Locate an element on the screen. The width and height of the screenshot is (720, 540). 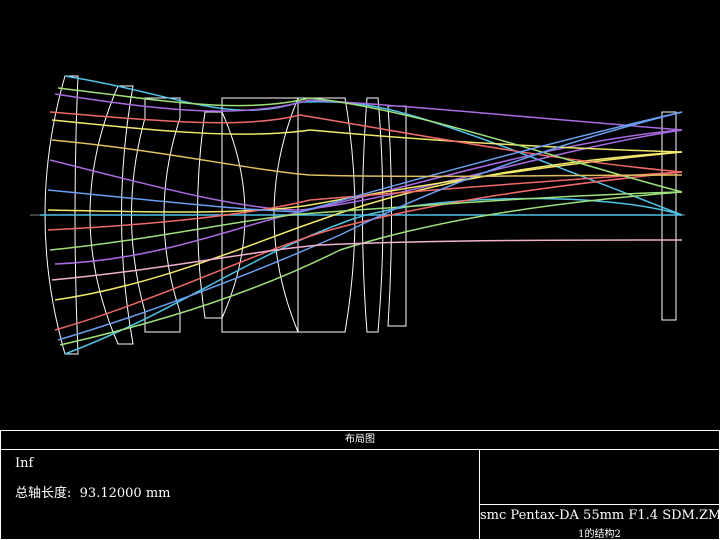
info-right-bottom-cell: smc Pentax-DA 55mm F1.4 SDM.ZMX 1的结构2 is located at coordinates (600, 522).